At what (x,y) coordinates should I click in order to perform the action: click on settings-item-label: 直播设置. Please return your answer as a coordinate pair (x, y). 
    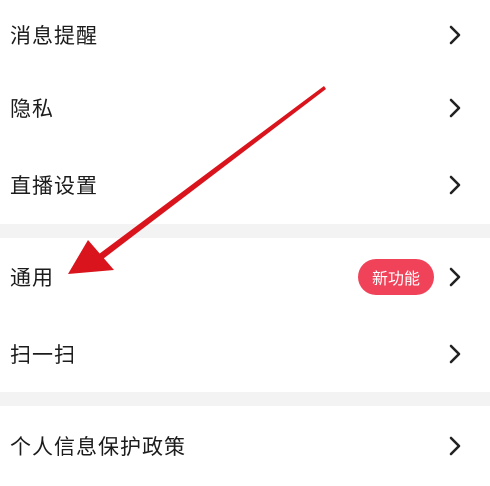
    Looking at the image, I should click on (54, 186).